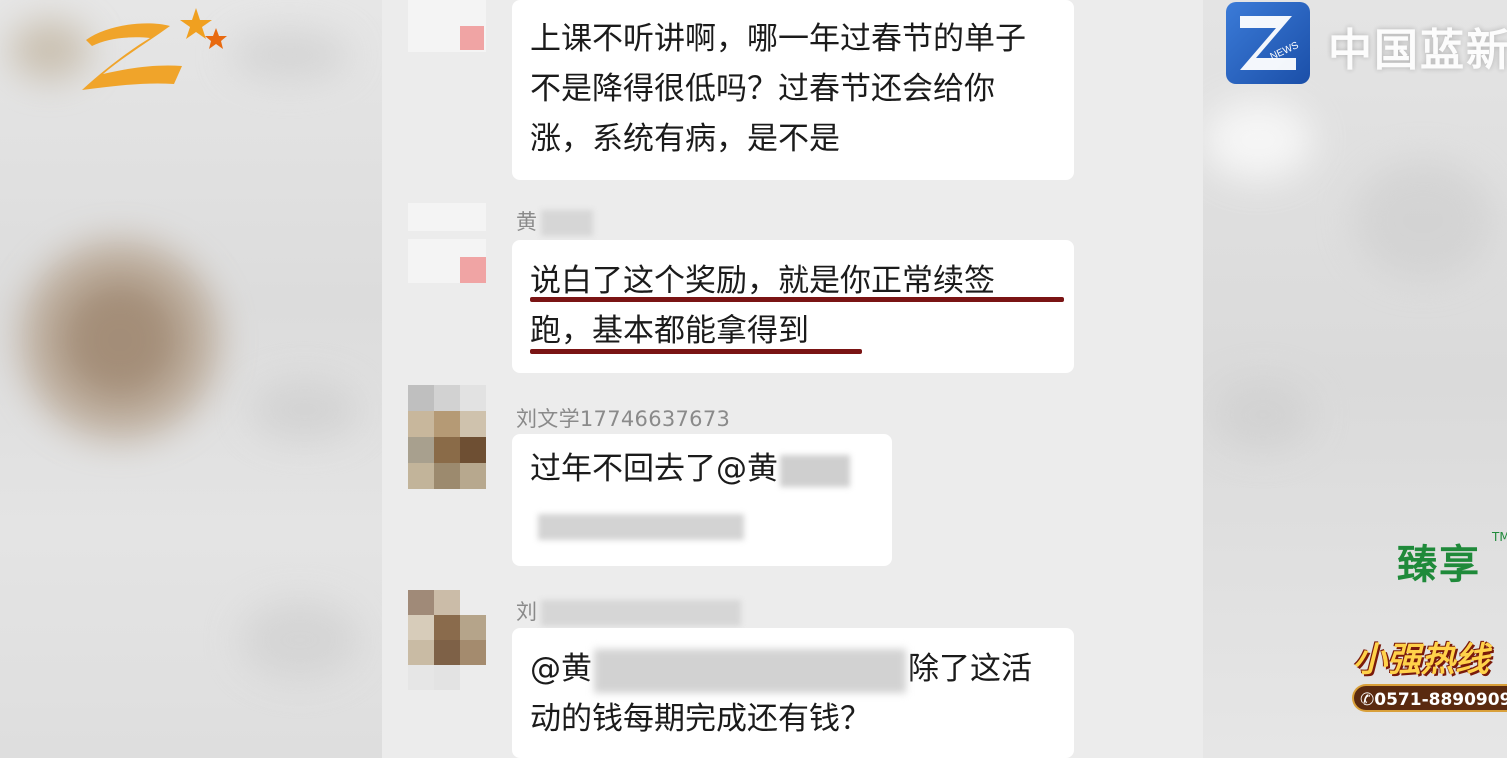 Image resolution: width=1507 pixels, height=758 pixels. I want to click on news-title: 中国蓝新闻, so click(1417, 50).